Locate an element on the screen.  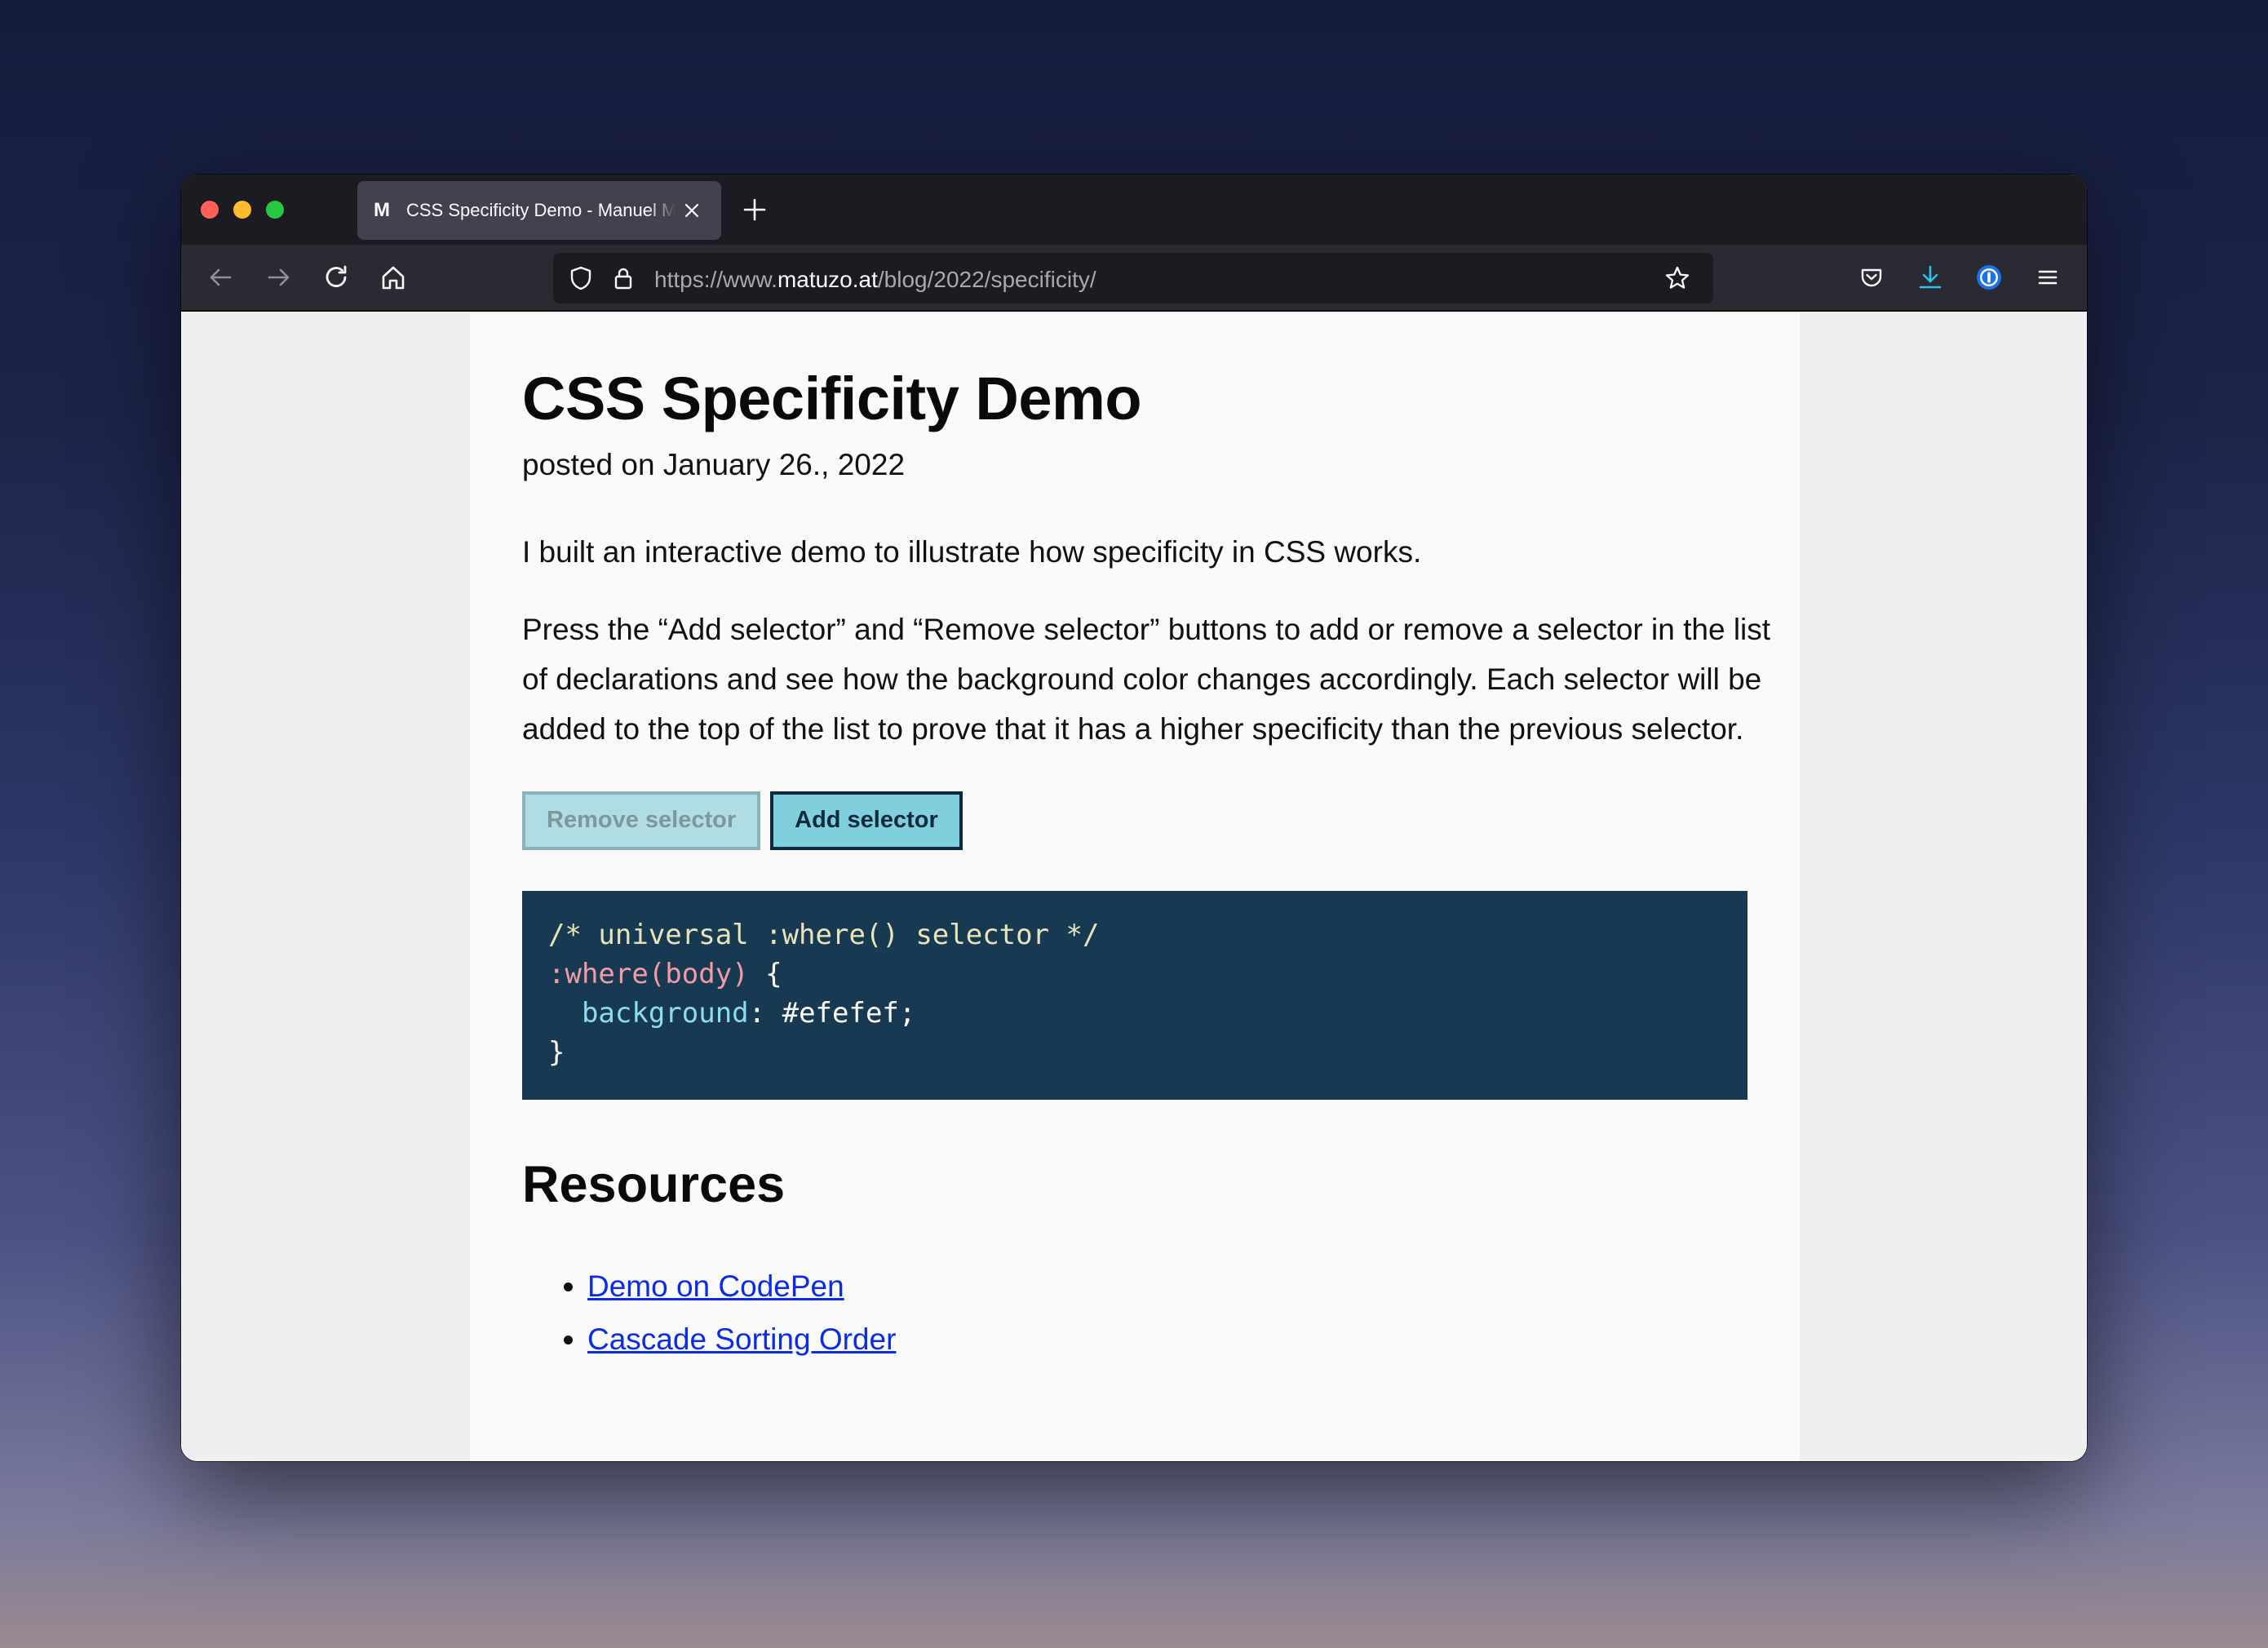
shield-icon is located at coordinates (581, 278).